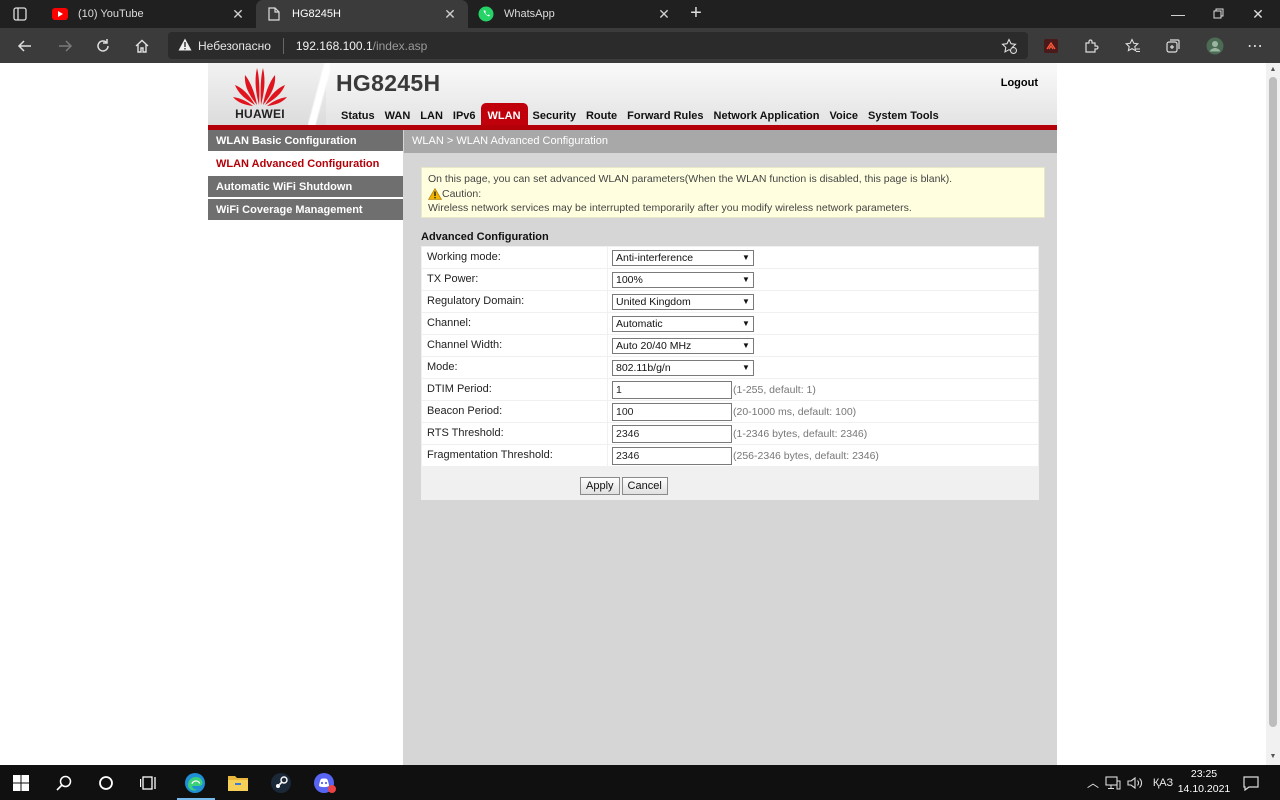  What do you see at coordinates (672, 389) in the screenshot?
I see `dtim-period-input: 1` at bounding box center [672, 389].